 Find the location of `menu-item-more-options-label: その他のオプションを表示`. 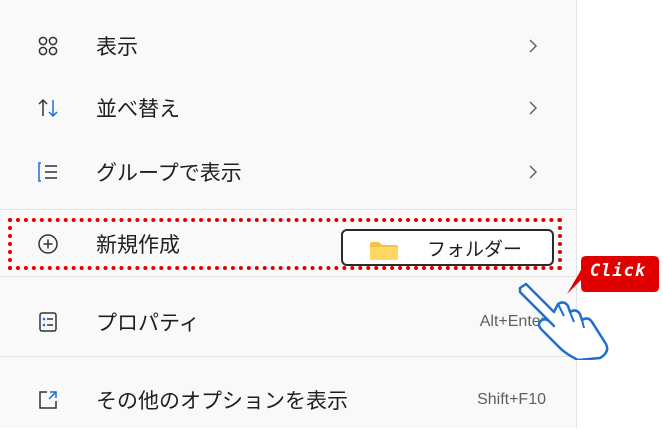

menu-item-more-options-label: その他のオプションを表示 is located at coordinates (222, 401).